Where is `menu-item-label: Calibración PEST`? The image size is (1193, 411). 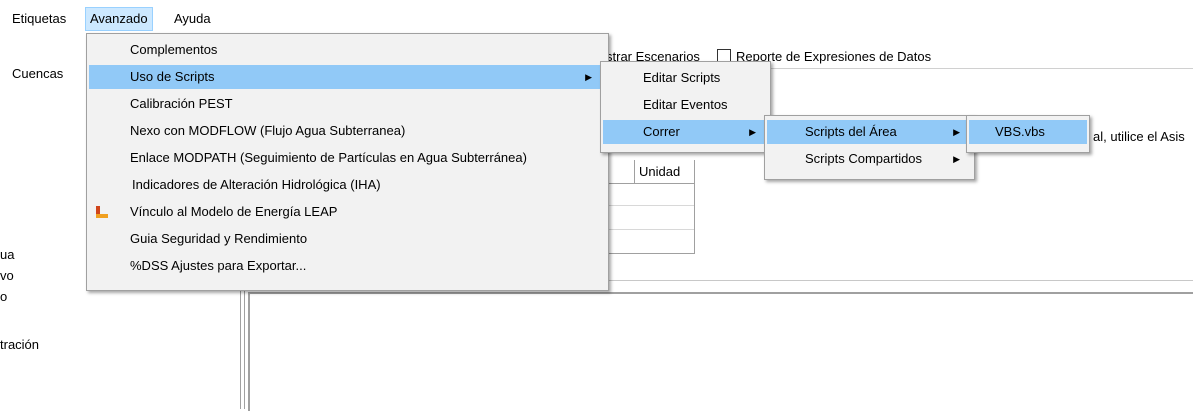
menu-item-label: Calibración PEST is located at coordinates (181, 103).